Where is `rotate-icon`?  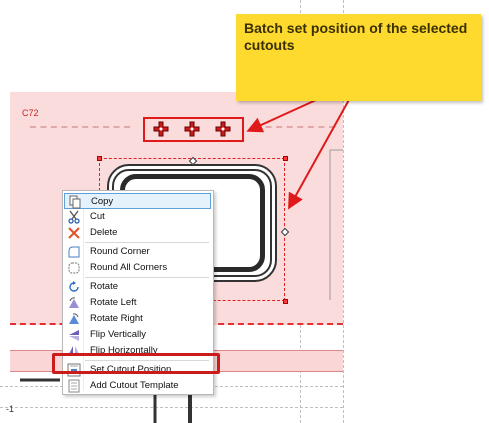 rotate-icon is located at coordinates (74, 286).